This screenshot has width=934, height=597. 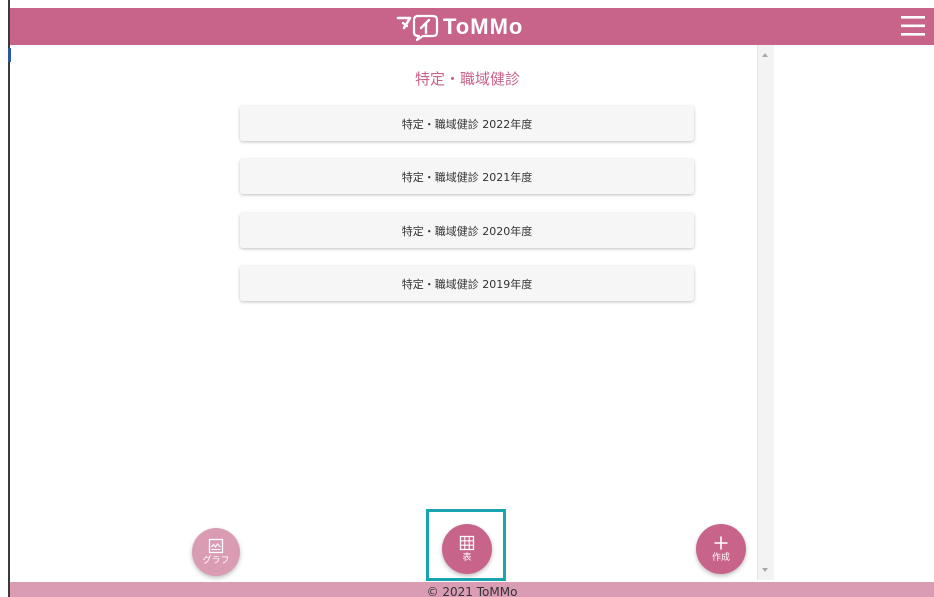 I want to click on app-header: ToMMo, so click(x=472, y=26).